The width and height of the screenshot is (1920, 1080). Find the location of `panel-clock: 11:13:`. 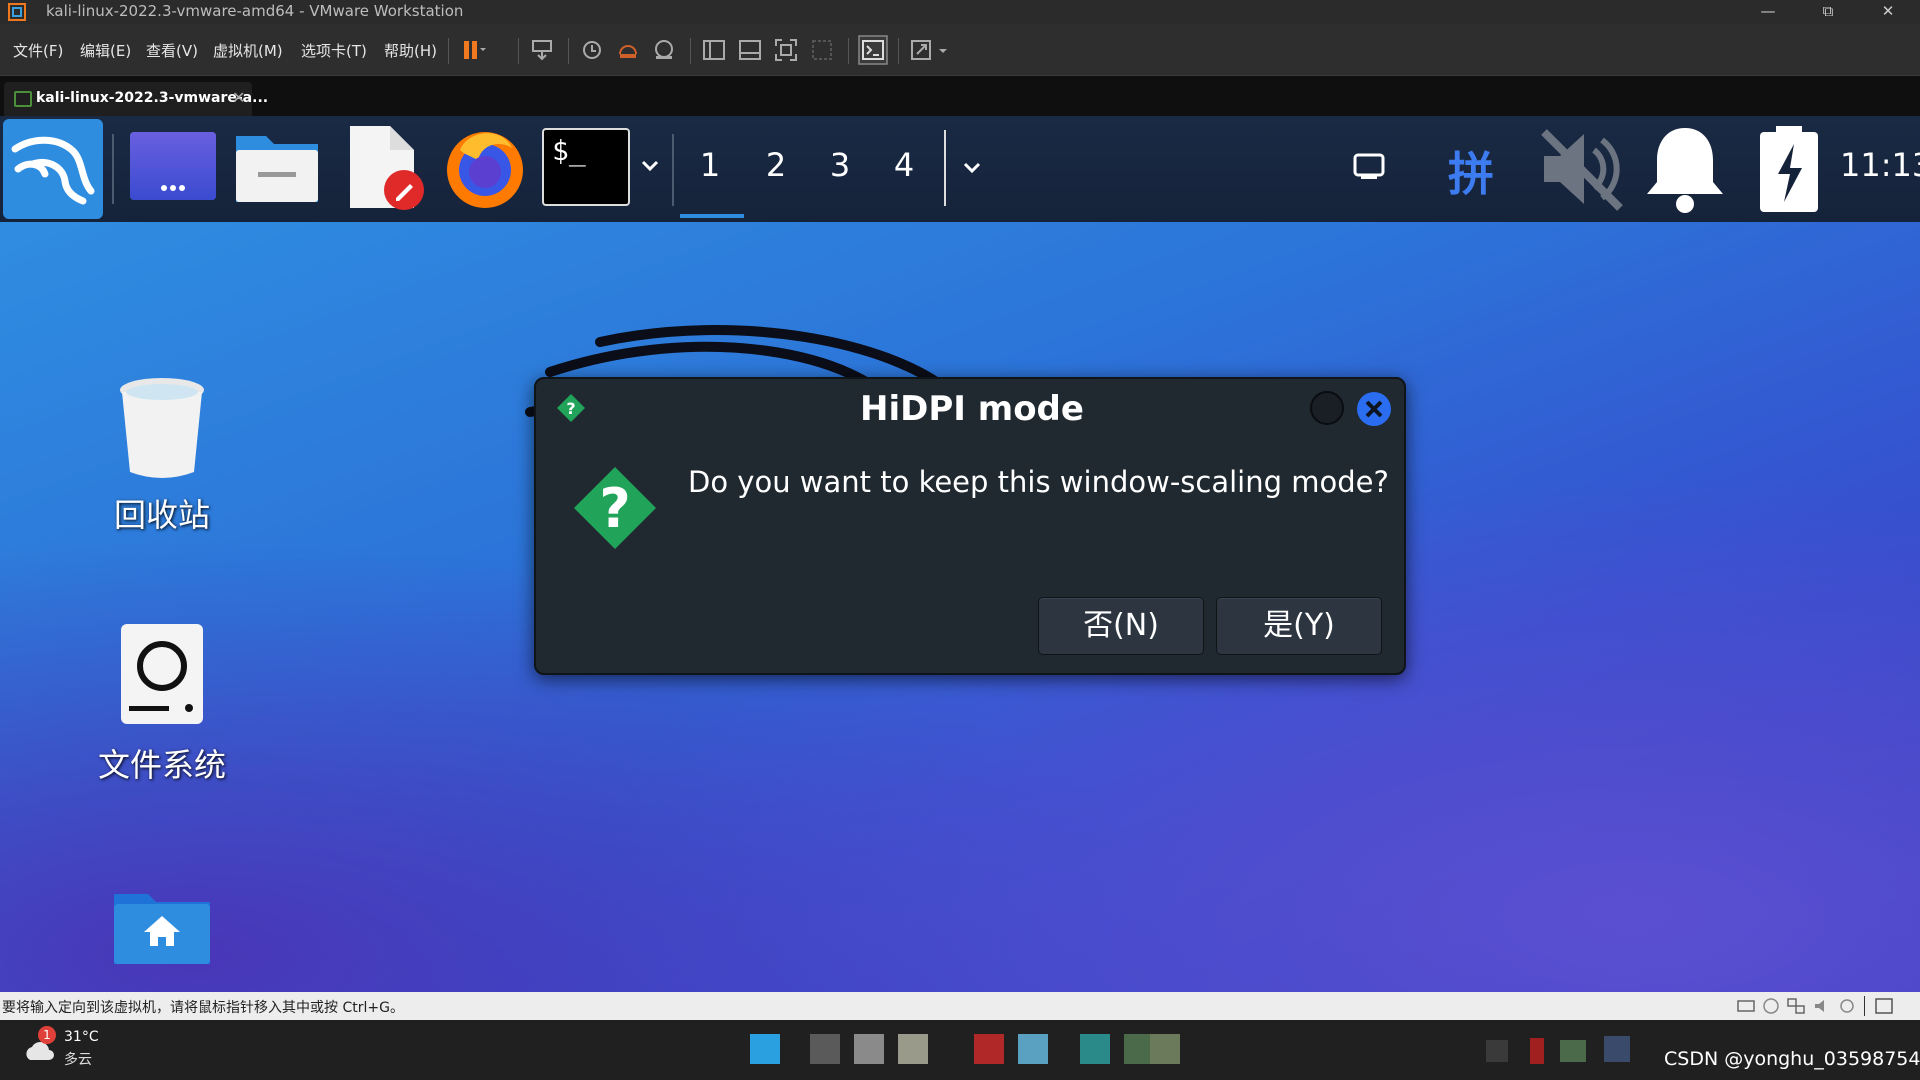

panel-clock: 11:13: is located at coordinates (1880, 165).